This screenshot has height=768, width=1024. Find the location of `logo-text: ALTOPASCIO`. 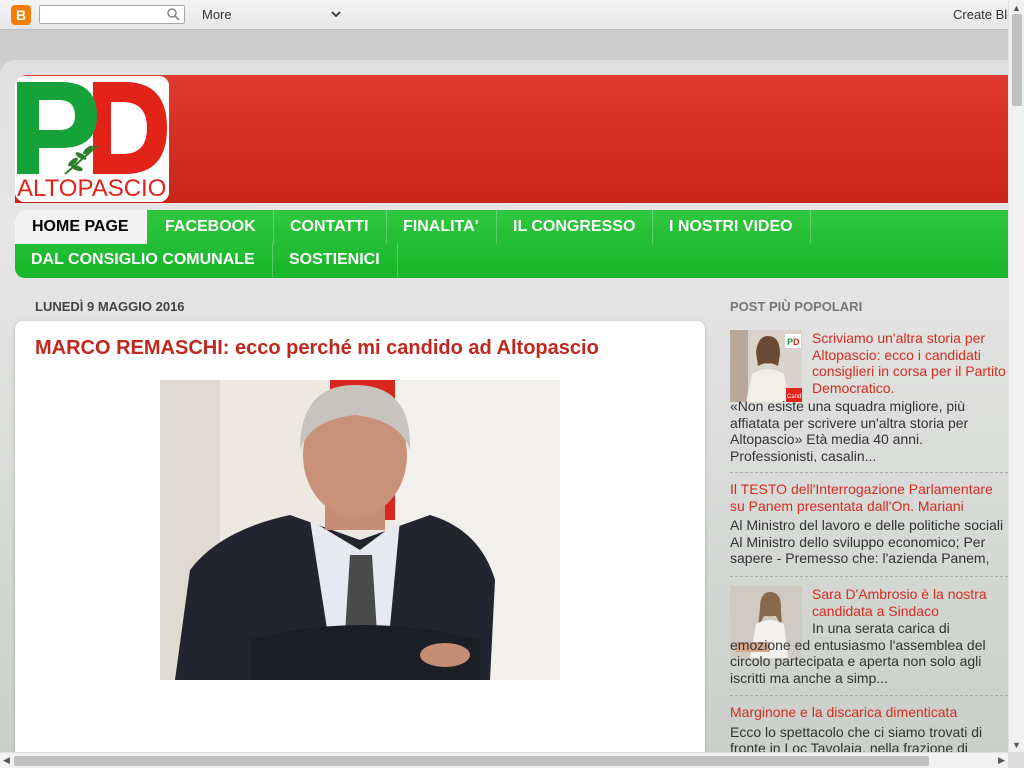

logo-text: ALTOPASCIO is located at coordinates (92, 188).